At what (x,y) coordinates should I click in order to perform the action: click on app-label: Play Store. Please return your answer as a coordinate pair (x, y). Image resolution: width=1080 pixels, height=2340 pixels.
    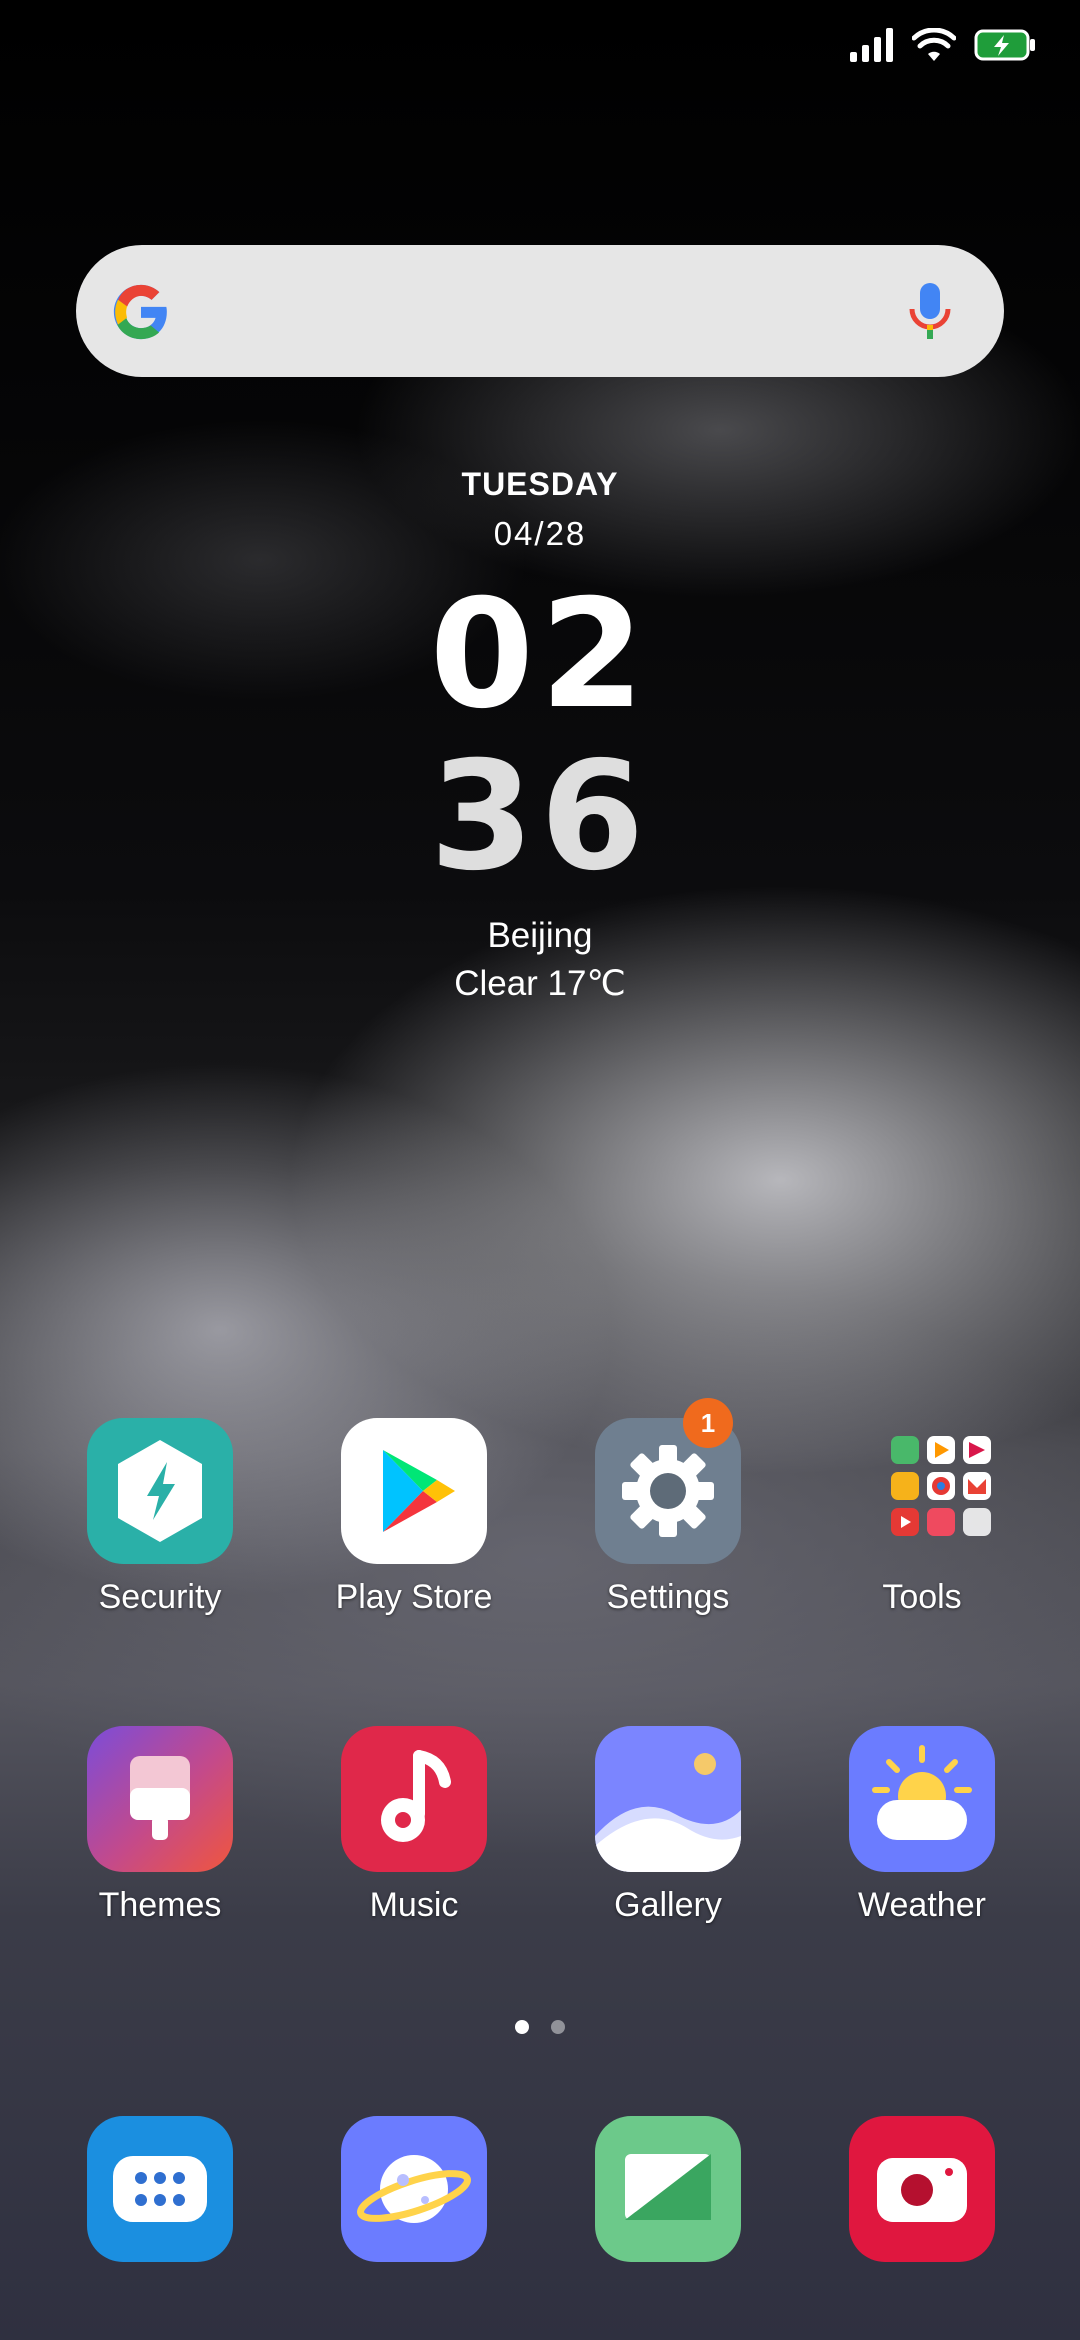
    Looking at the image, I should click on (414, 1597).